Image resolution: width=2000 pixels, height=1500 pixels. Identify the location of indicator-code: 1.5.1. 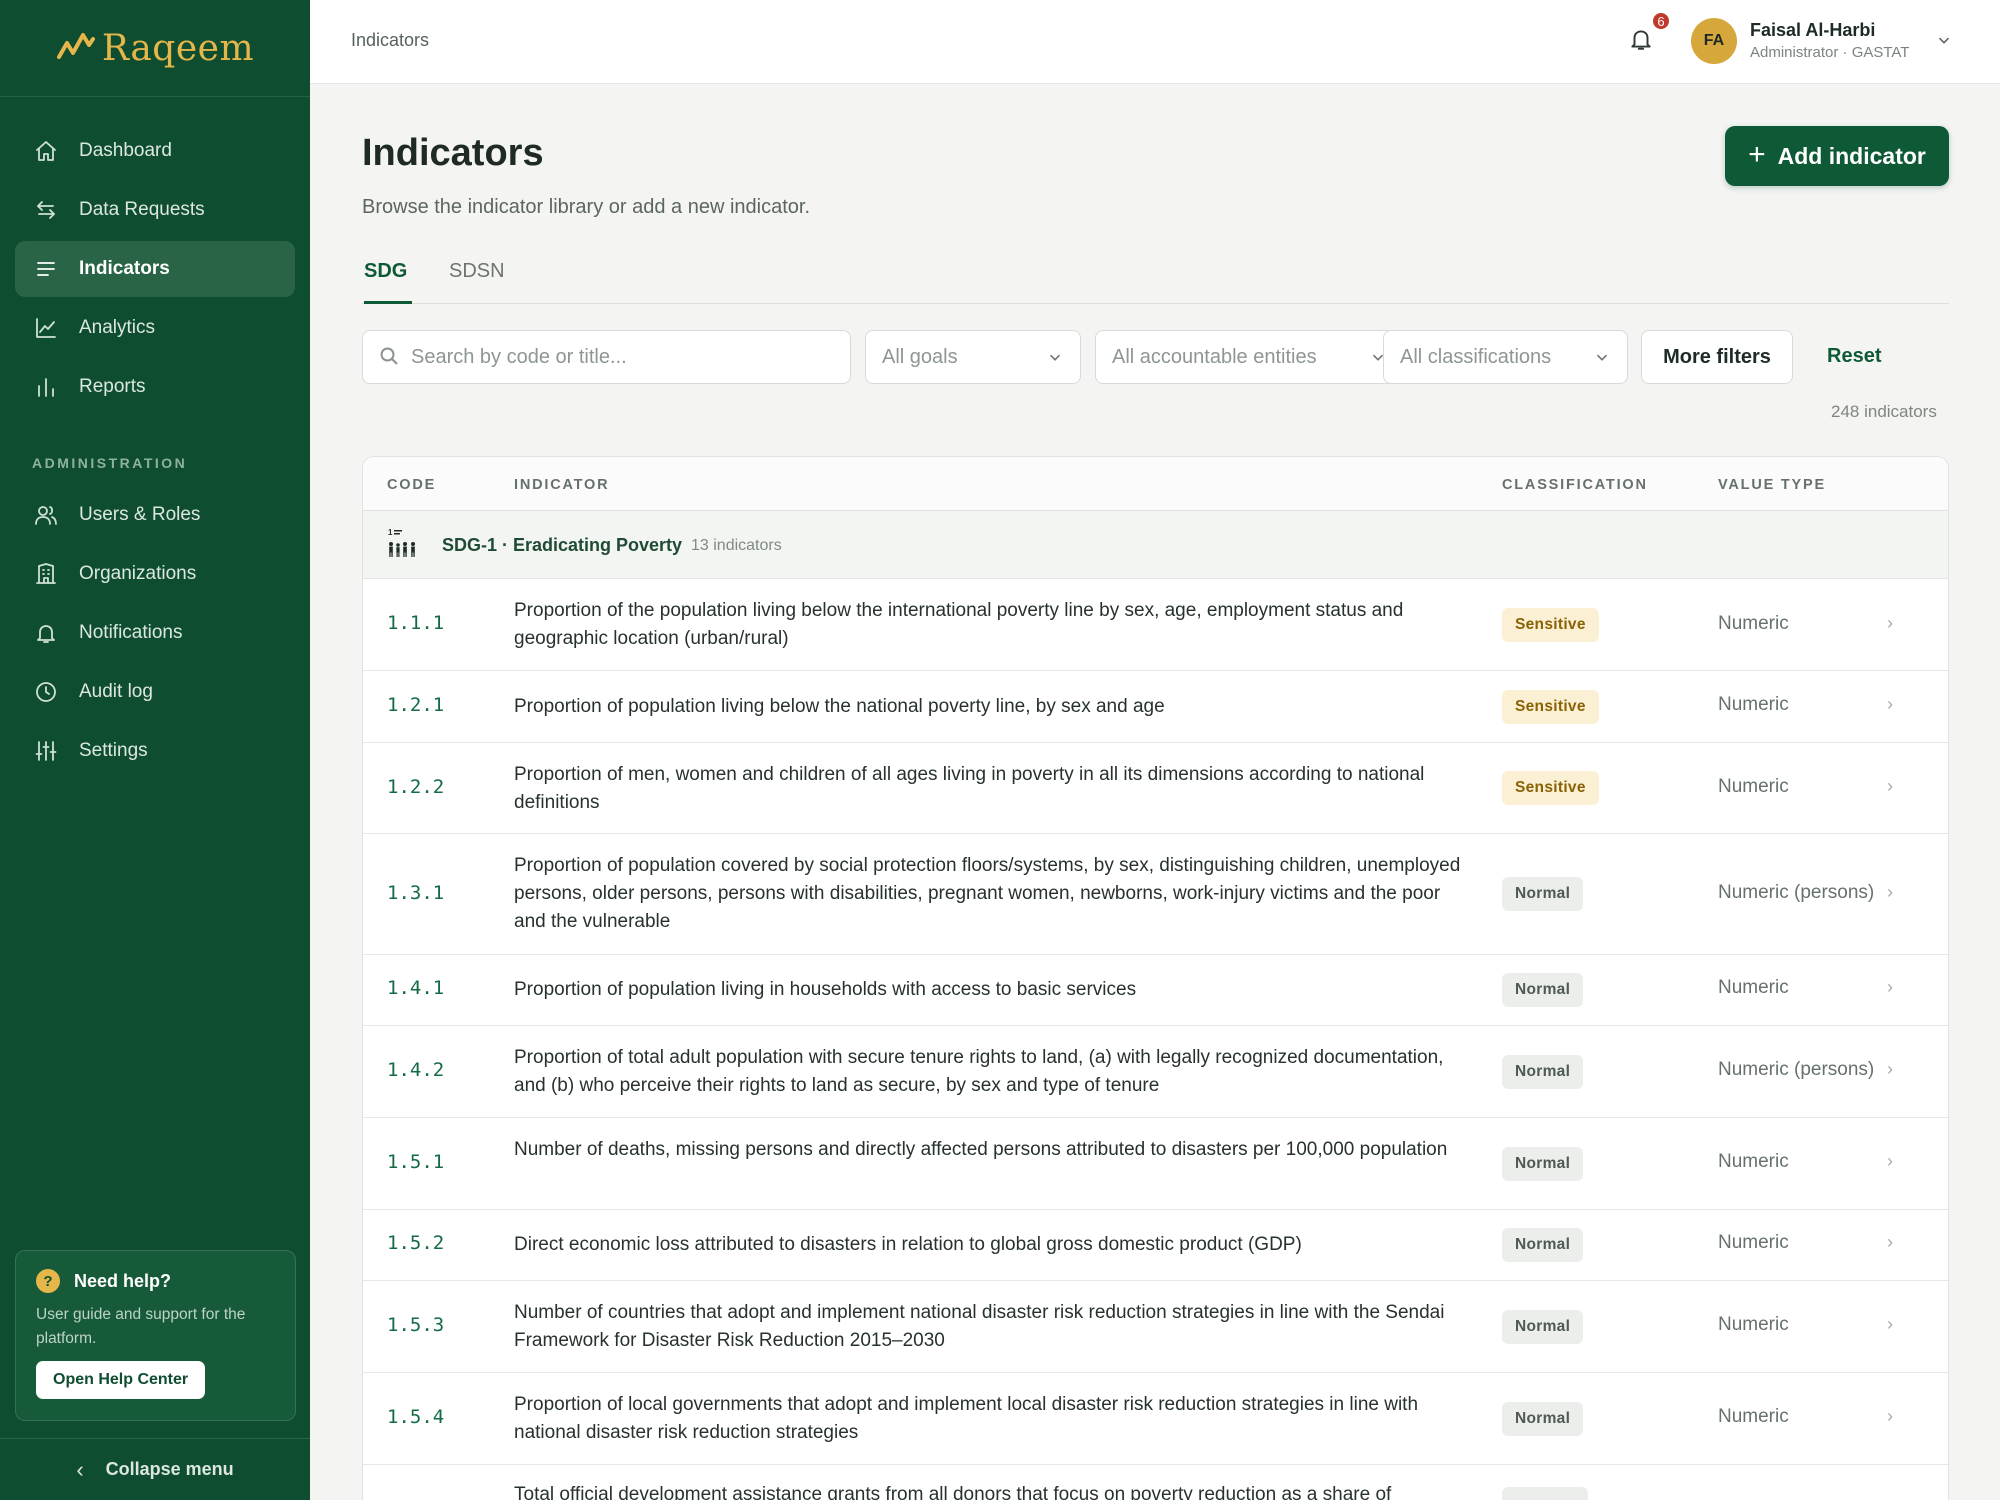
(416, 1162).